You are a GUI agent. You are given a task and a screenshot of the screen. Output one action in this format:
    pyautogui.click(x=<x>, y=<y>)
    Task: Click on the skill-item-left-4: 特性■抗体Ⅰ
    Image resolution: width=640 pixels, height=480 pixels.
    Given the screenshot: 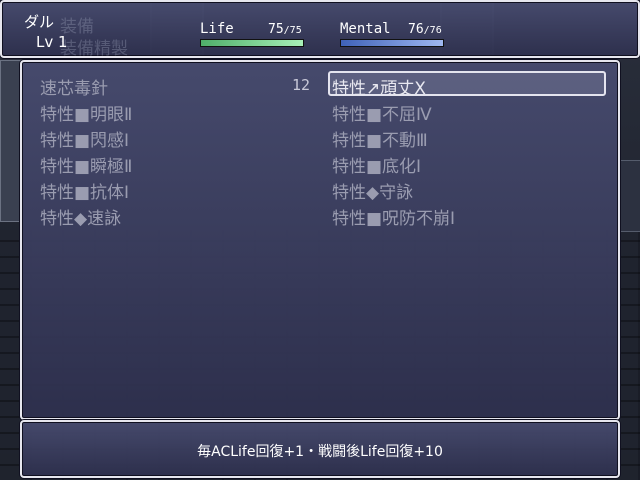 What is the action you would take?
    pyautogui.click(x=84, y=190)
    